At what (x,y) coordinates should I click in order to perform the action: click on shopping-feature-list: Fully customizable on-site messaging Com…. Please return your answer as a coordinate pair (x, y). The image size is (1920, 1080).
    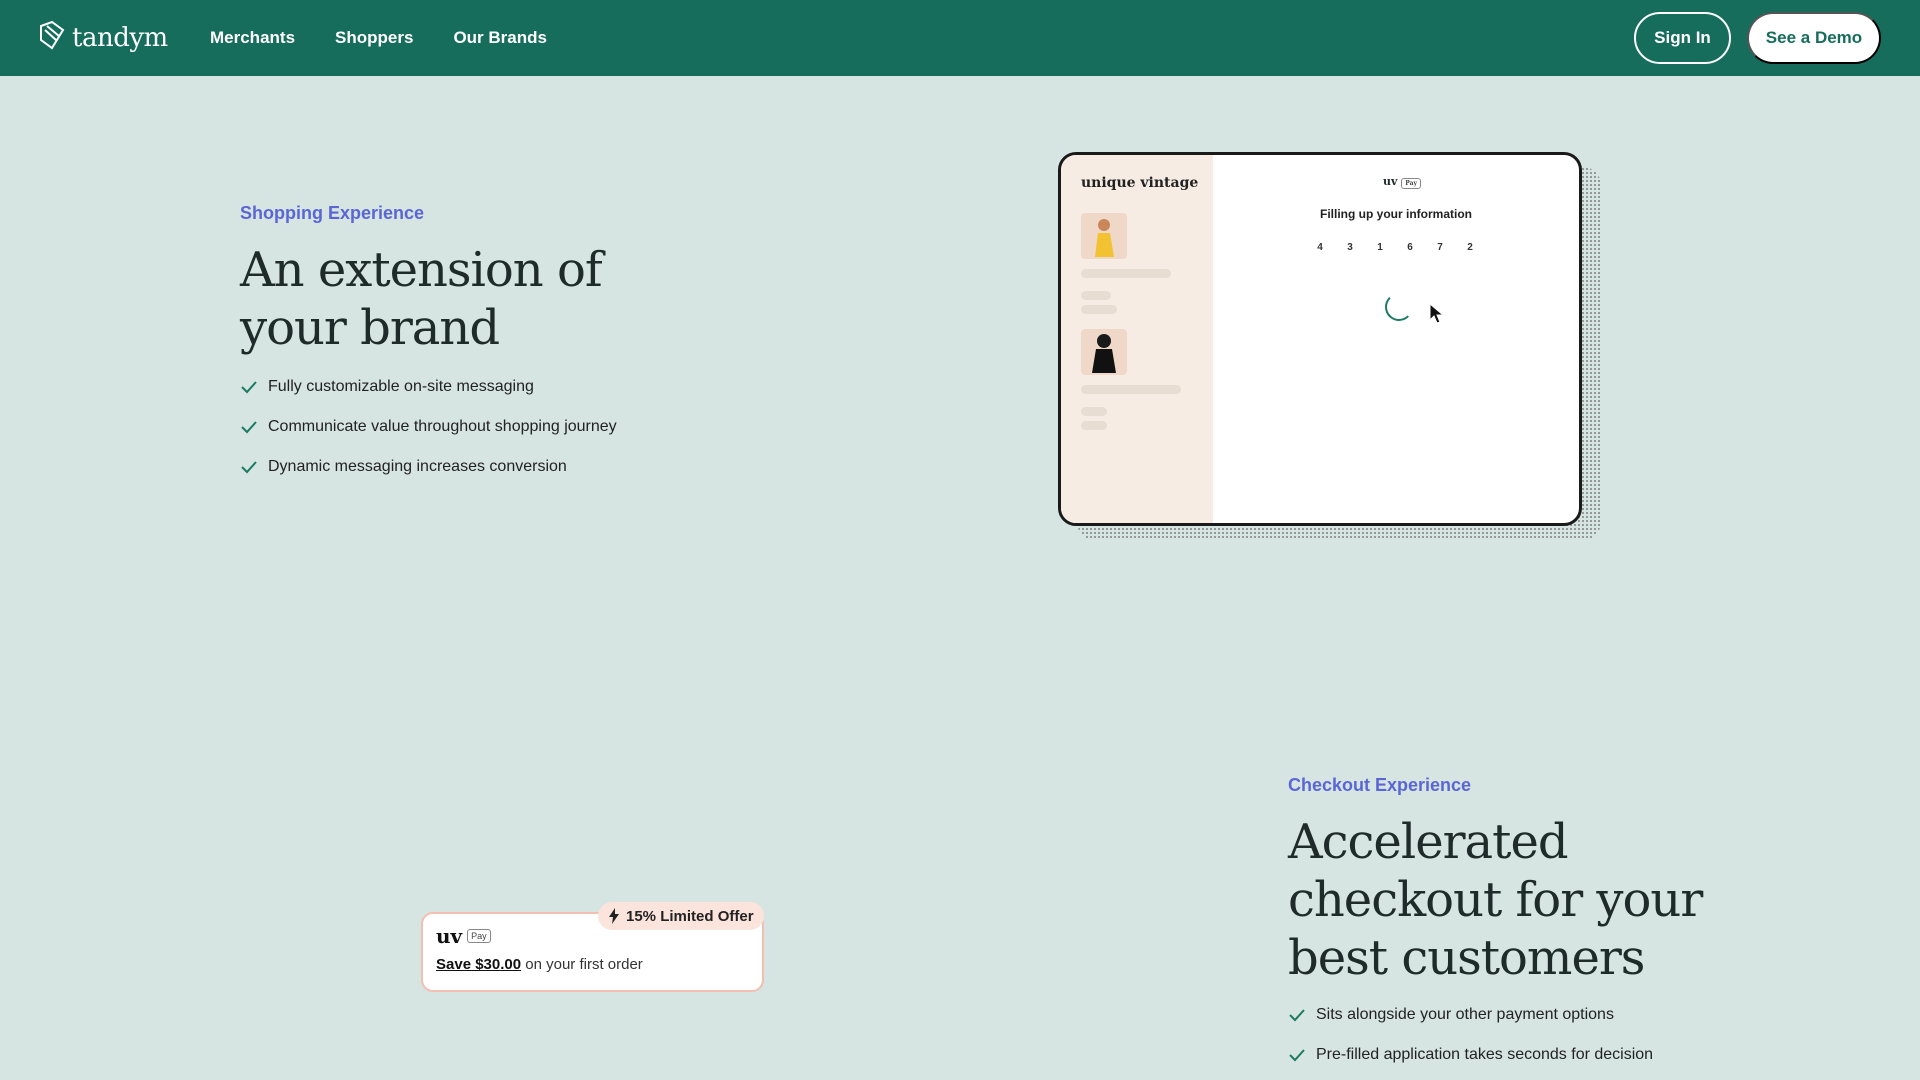
    Looking at the image, I should click on (428, 427).